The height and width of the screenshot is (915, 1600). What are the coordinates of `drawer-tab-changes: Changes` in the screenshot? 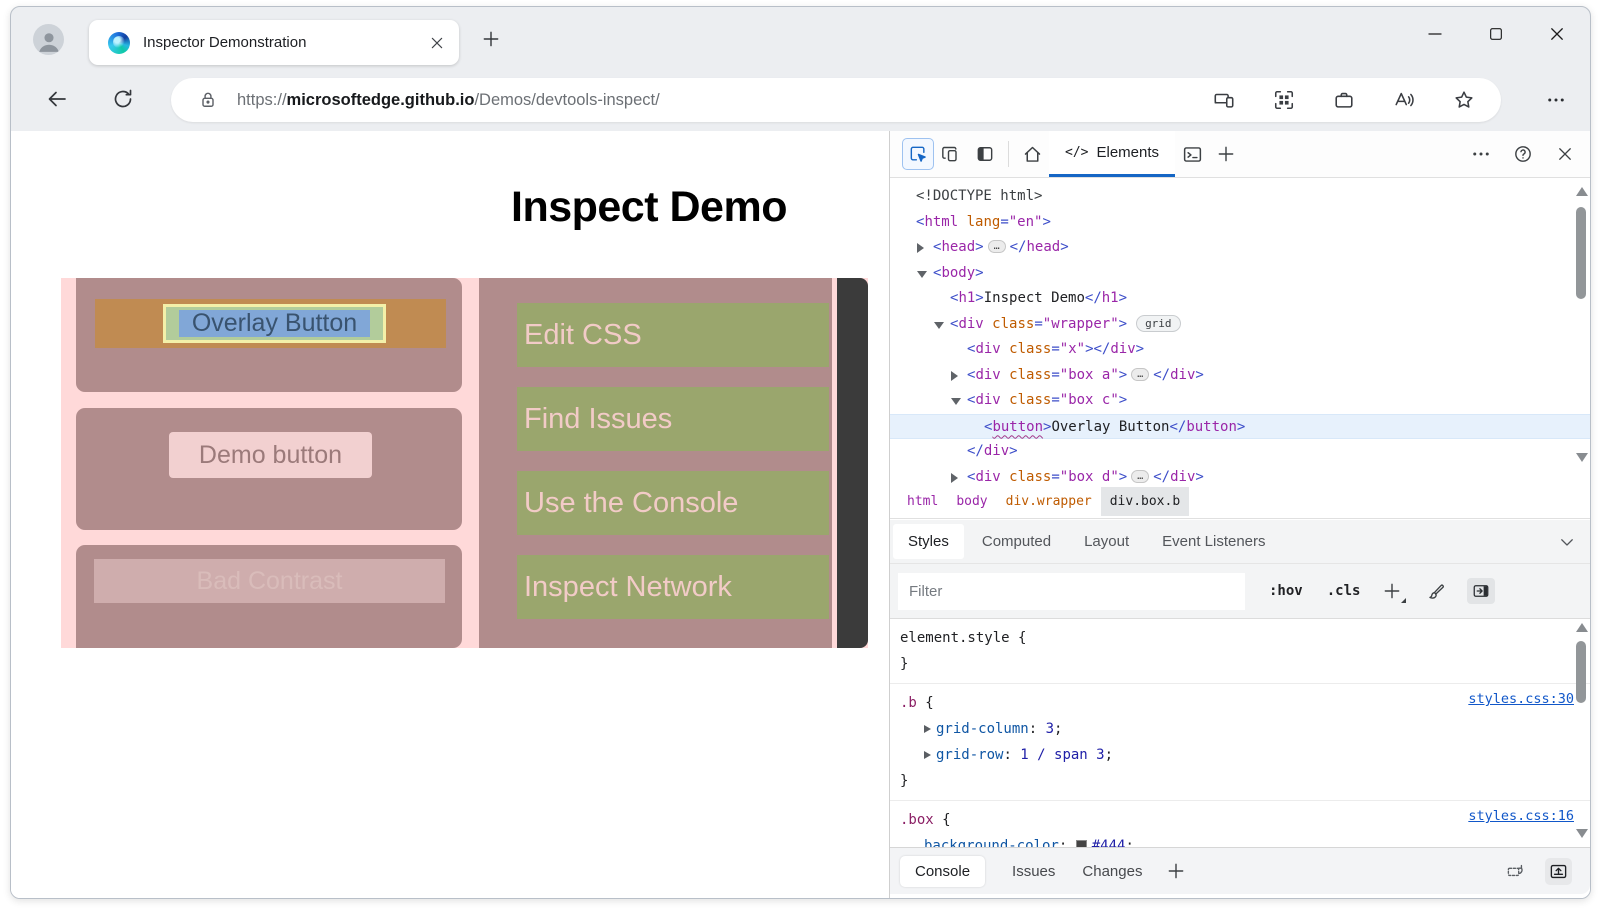 It's located at (1112, 871).